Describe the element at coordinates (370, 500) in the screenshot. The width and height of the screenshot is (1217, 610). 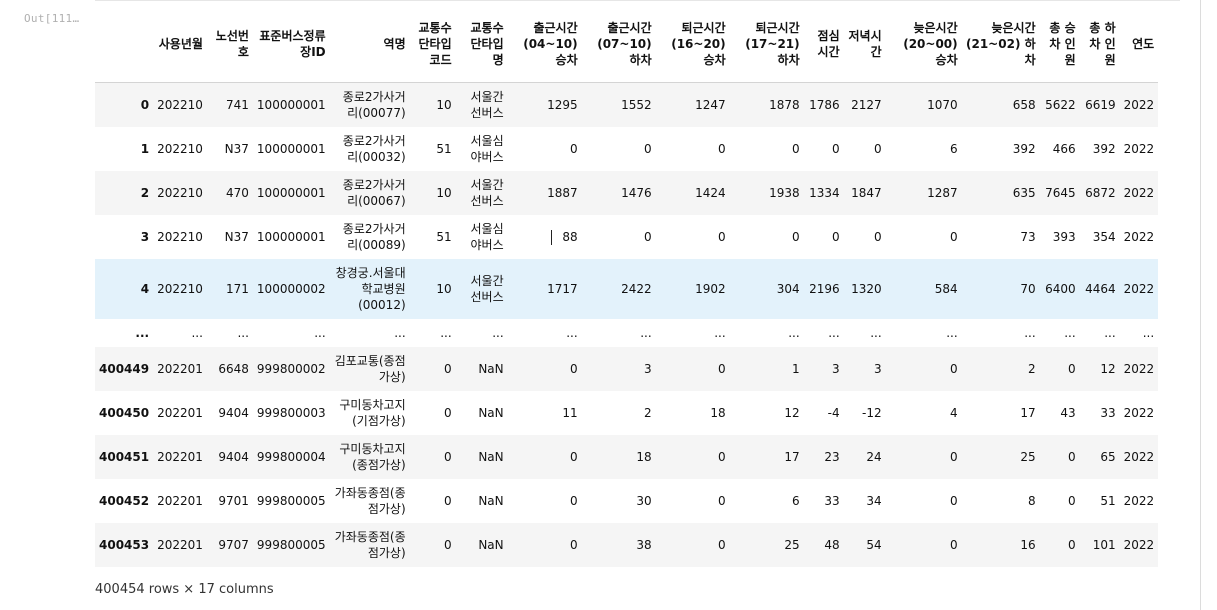
I see `table-cell: 가좌동종점(종점가상)` at that location.